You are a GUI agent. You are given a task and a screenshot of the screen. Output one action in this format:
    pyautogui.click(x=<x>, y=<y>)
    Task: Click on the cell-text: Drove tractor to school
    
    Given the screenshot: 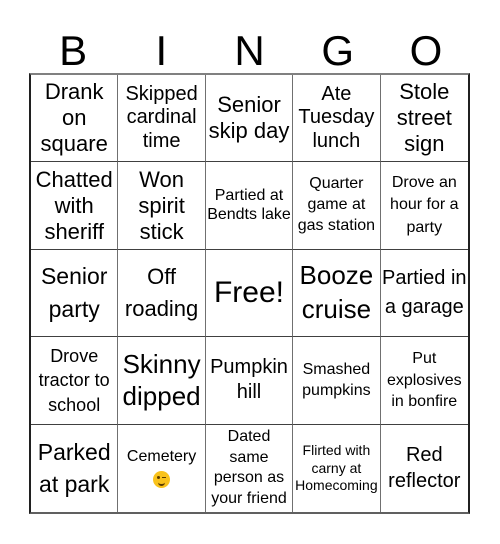 What is the action you would take?
    pyautogui.click(x=74, y=380)
    